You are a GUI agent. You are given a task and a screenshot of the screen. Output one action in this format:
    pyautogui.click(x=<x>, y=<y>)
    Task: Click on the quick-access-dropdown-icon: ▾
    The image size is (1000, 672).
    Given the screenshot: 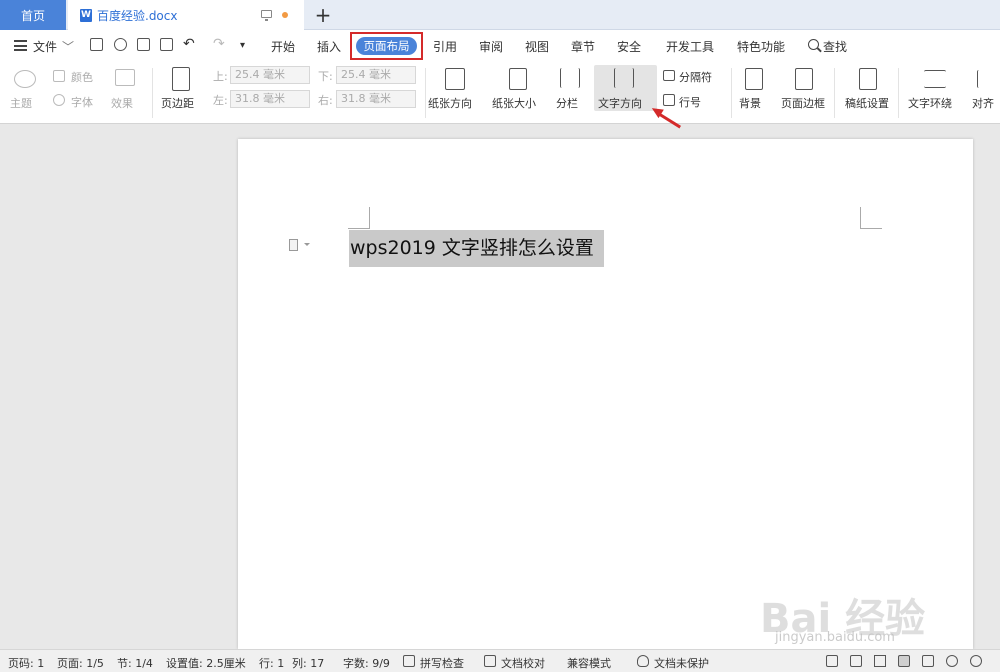 What is the action you would take?
    pyautogui.click(x=242, y=45)
    